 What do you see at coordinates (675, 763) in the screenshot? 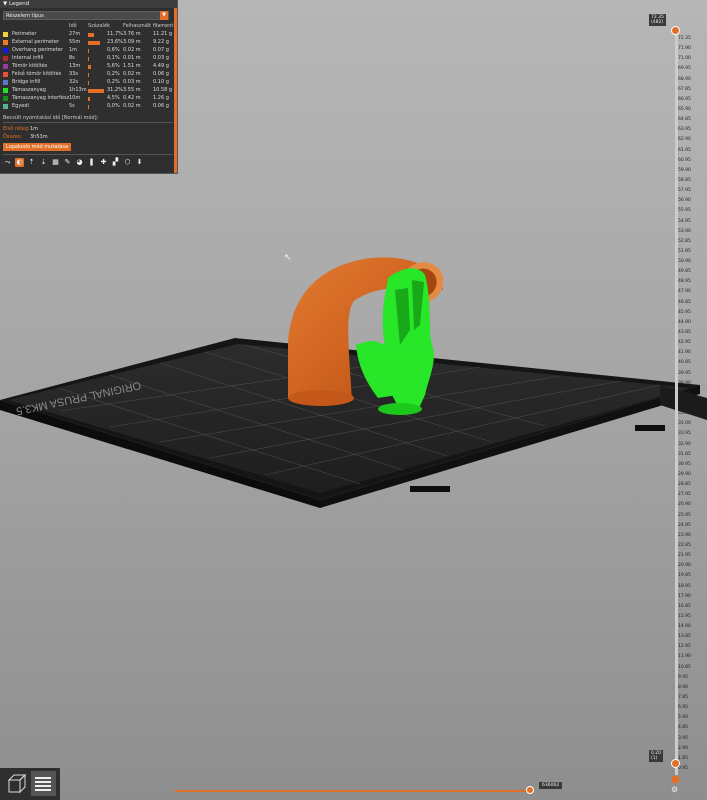
I see `bottom-layer-thumb` at bounding box center [675, 763].